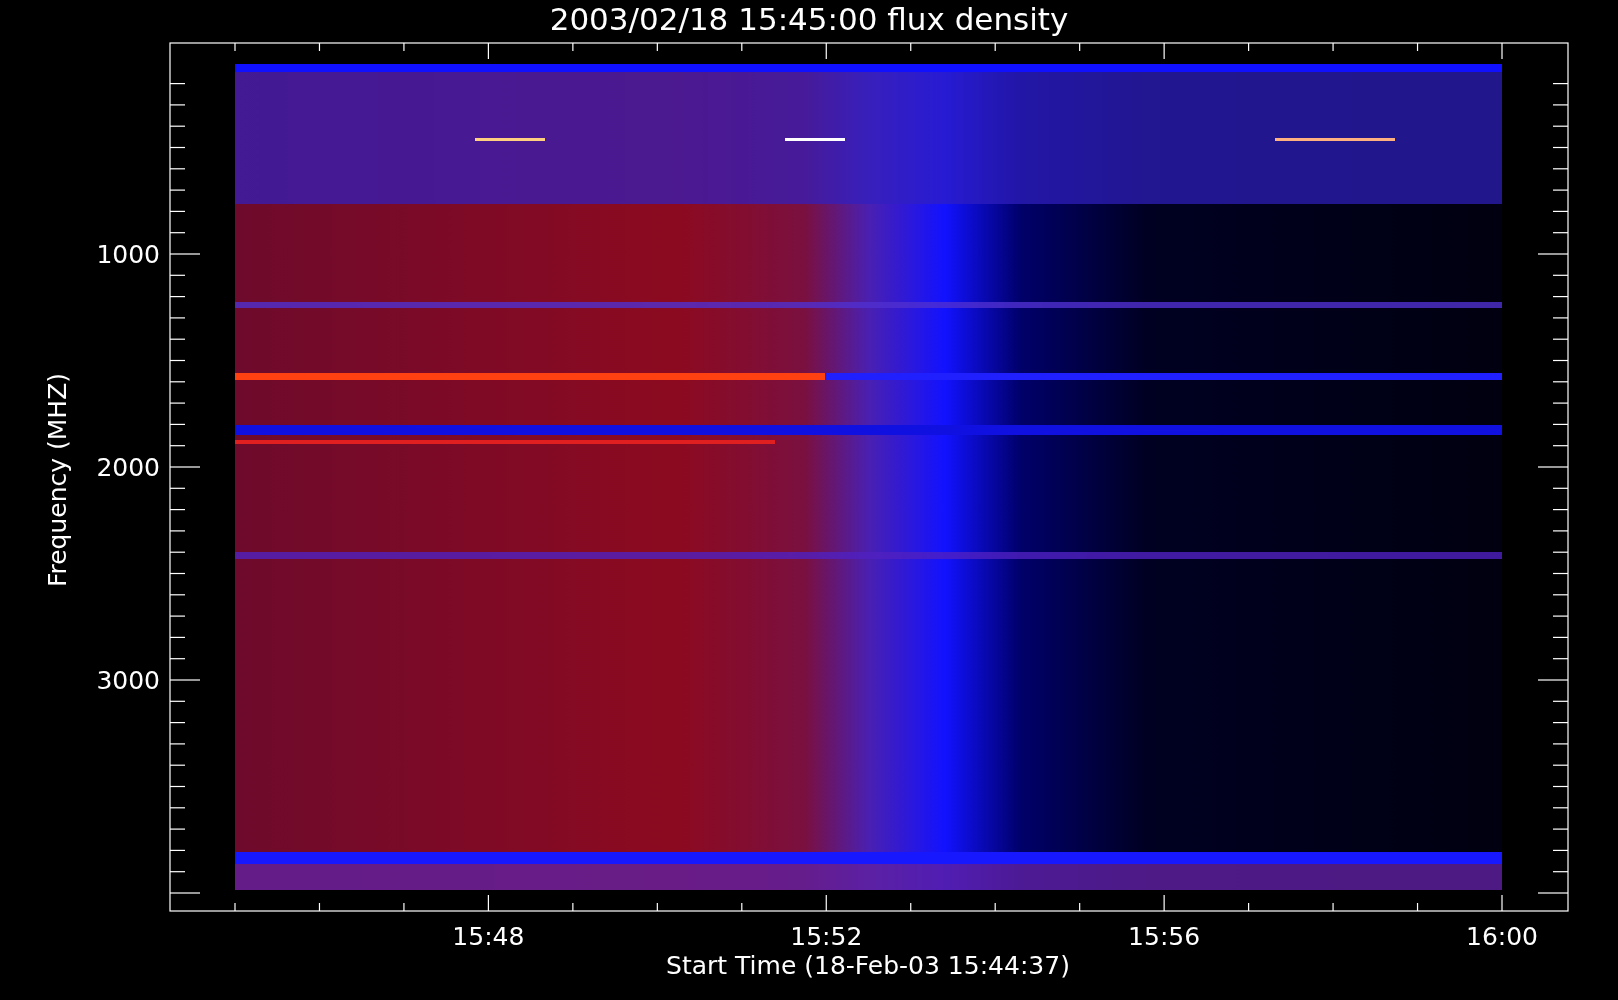 This screenshot has width=1618, height=1000. What do you see at coordinates (826, 936) in the screenshot?
I see `x-tick-label: 15:52` at bounding box center [826, 936].